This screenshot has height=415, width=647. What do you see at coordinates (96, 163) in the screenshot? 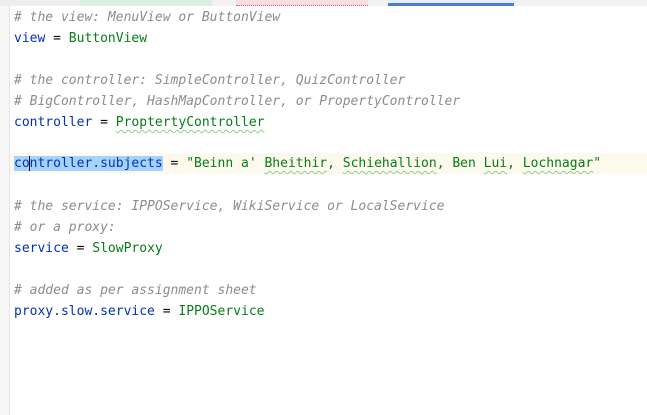
I see `property-key-part: ntroller.subjects` at bounding box center [96, 163].